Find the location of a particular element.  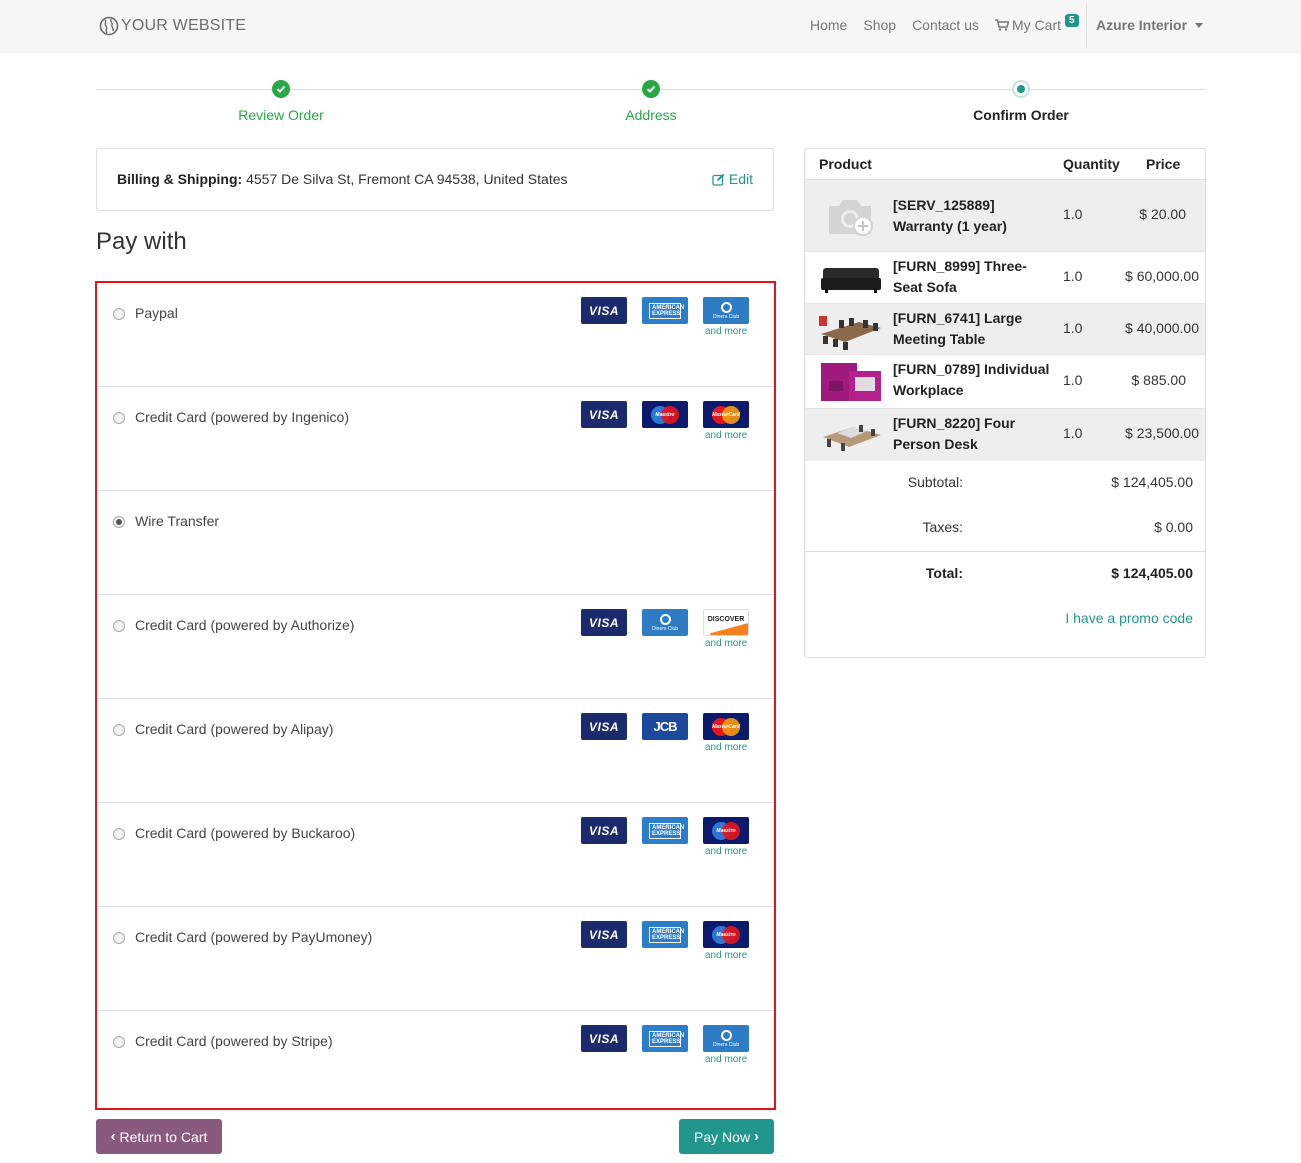

promo-code-link: I have a promo code is located at coordinates (1129, 618).